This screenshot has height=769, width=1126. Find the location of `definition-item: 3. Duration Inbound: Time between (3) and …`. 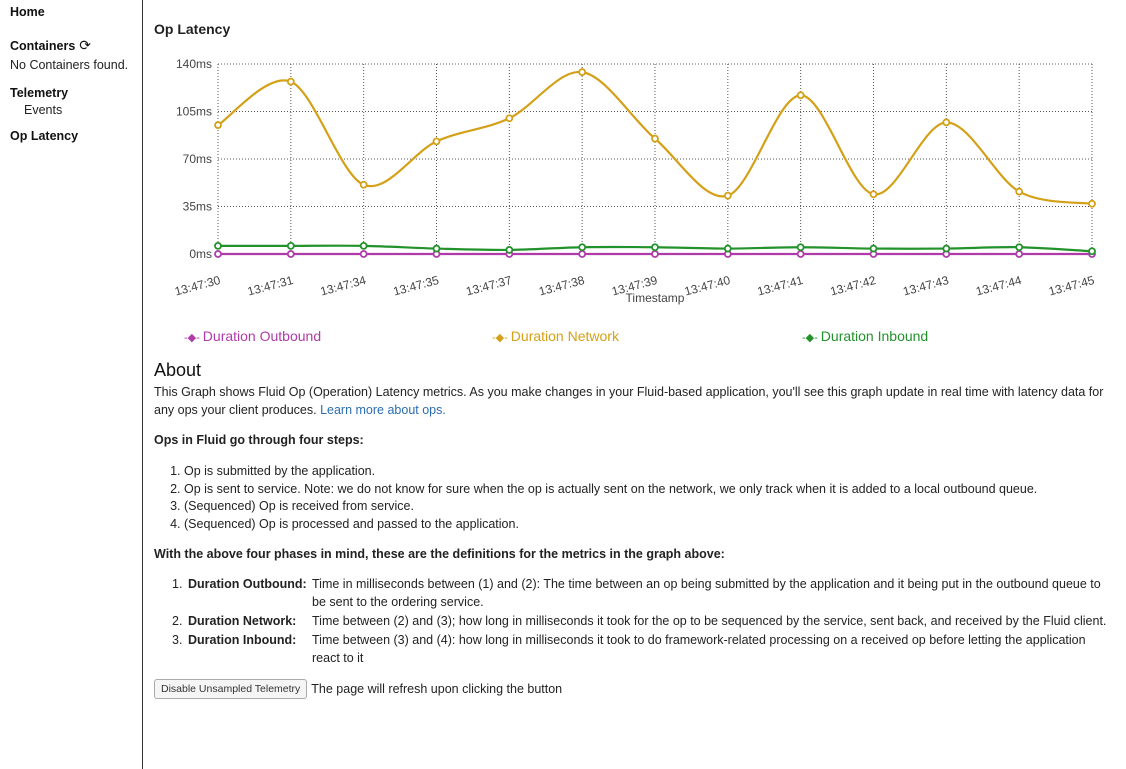

definition-item: 3. Duration Inbound: Time between (3) and … is located at coordinates (643, 649).